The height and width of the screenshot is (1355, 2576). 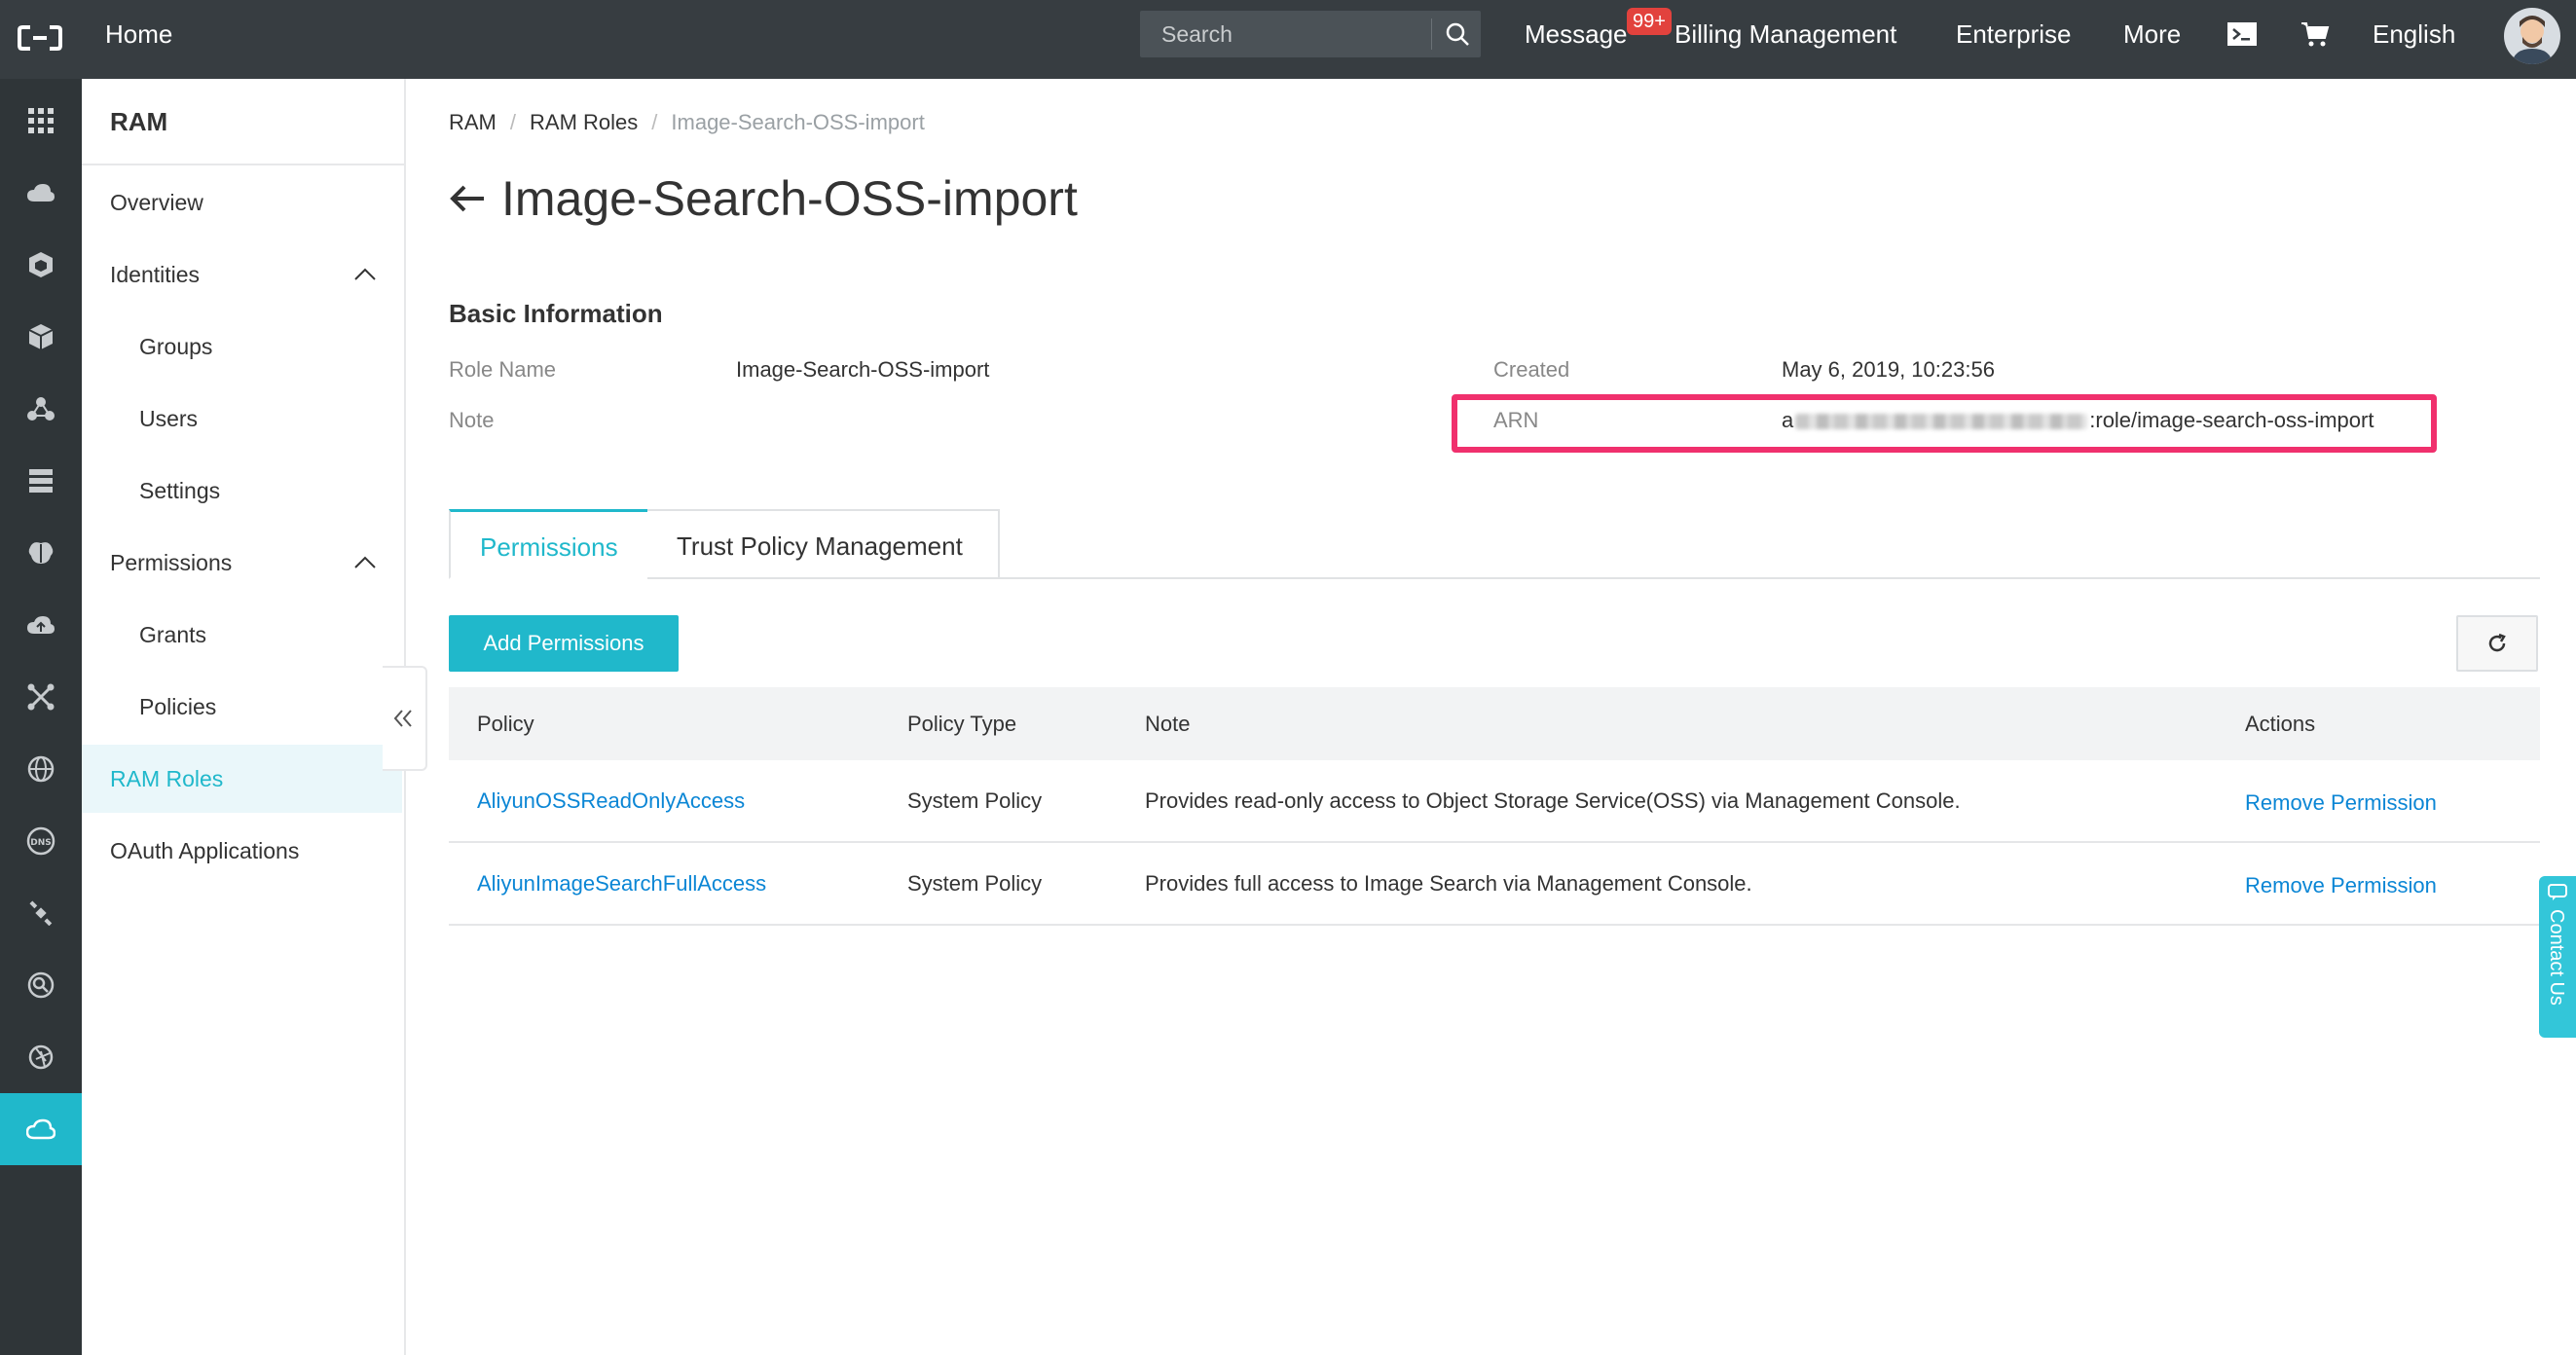 What do you see at coordinates (472, 420) in the screenshot?
I see `note-label: Note` at bounding box center [472, 420].